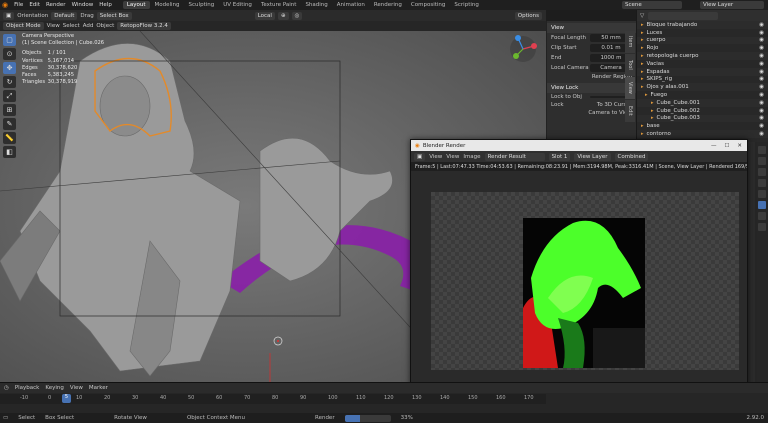  What do you see at coordinates (202, 5) in the screenshot?
I see `tab-sculpting: Sculpting` at bounding box center [202, 5].